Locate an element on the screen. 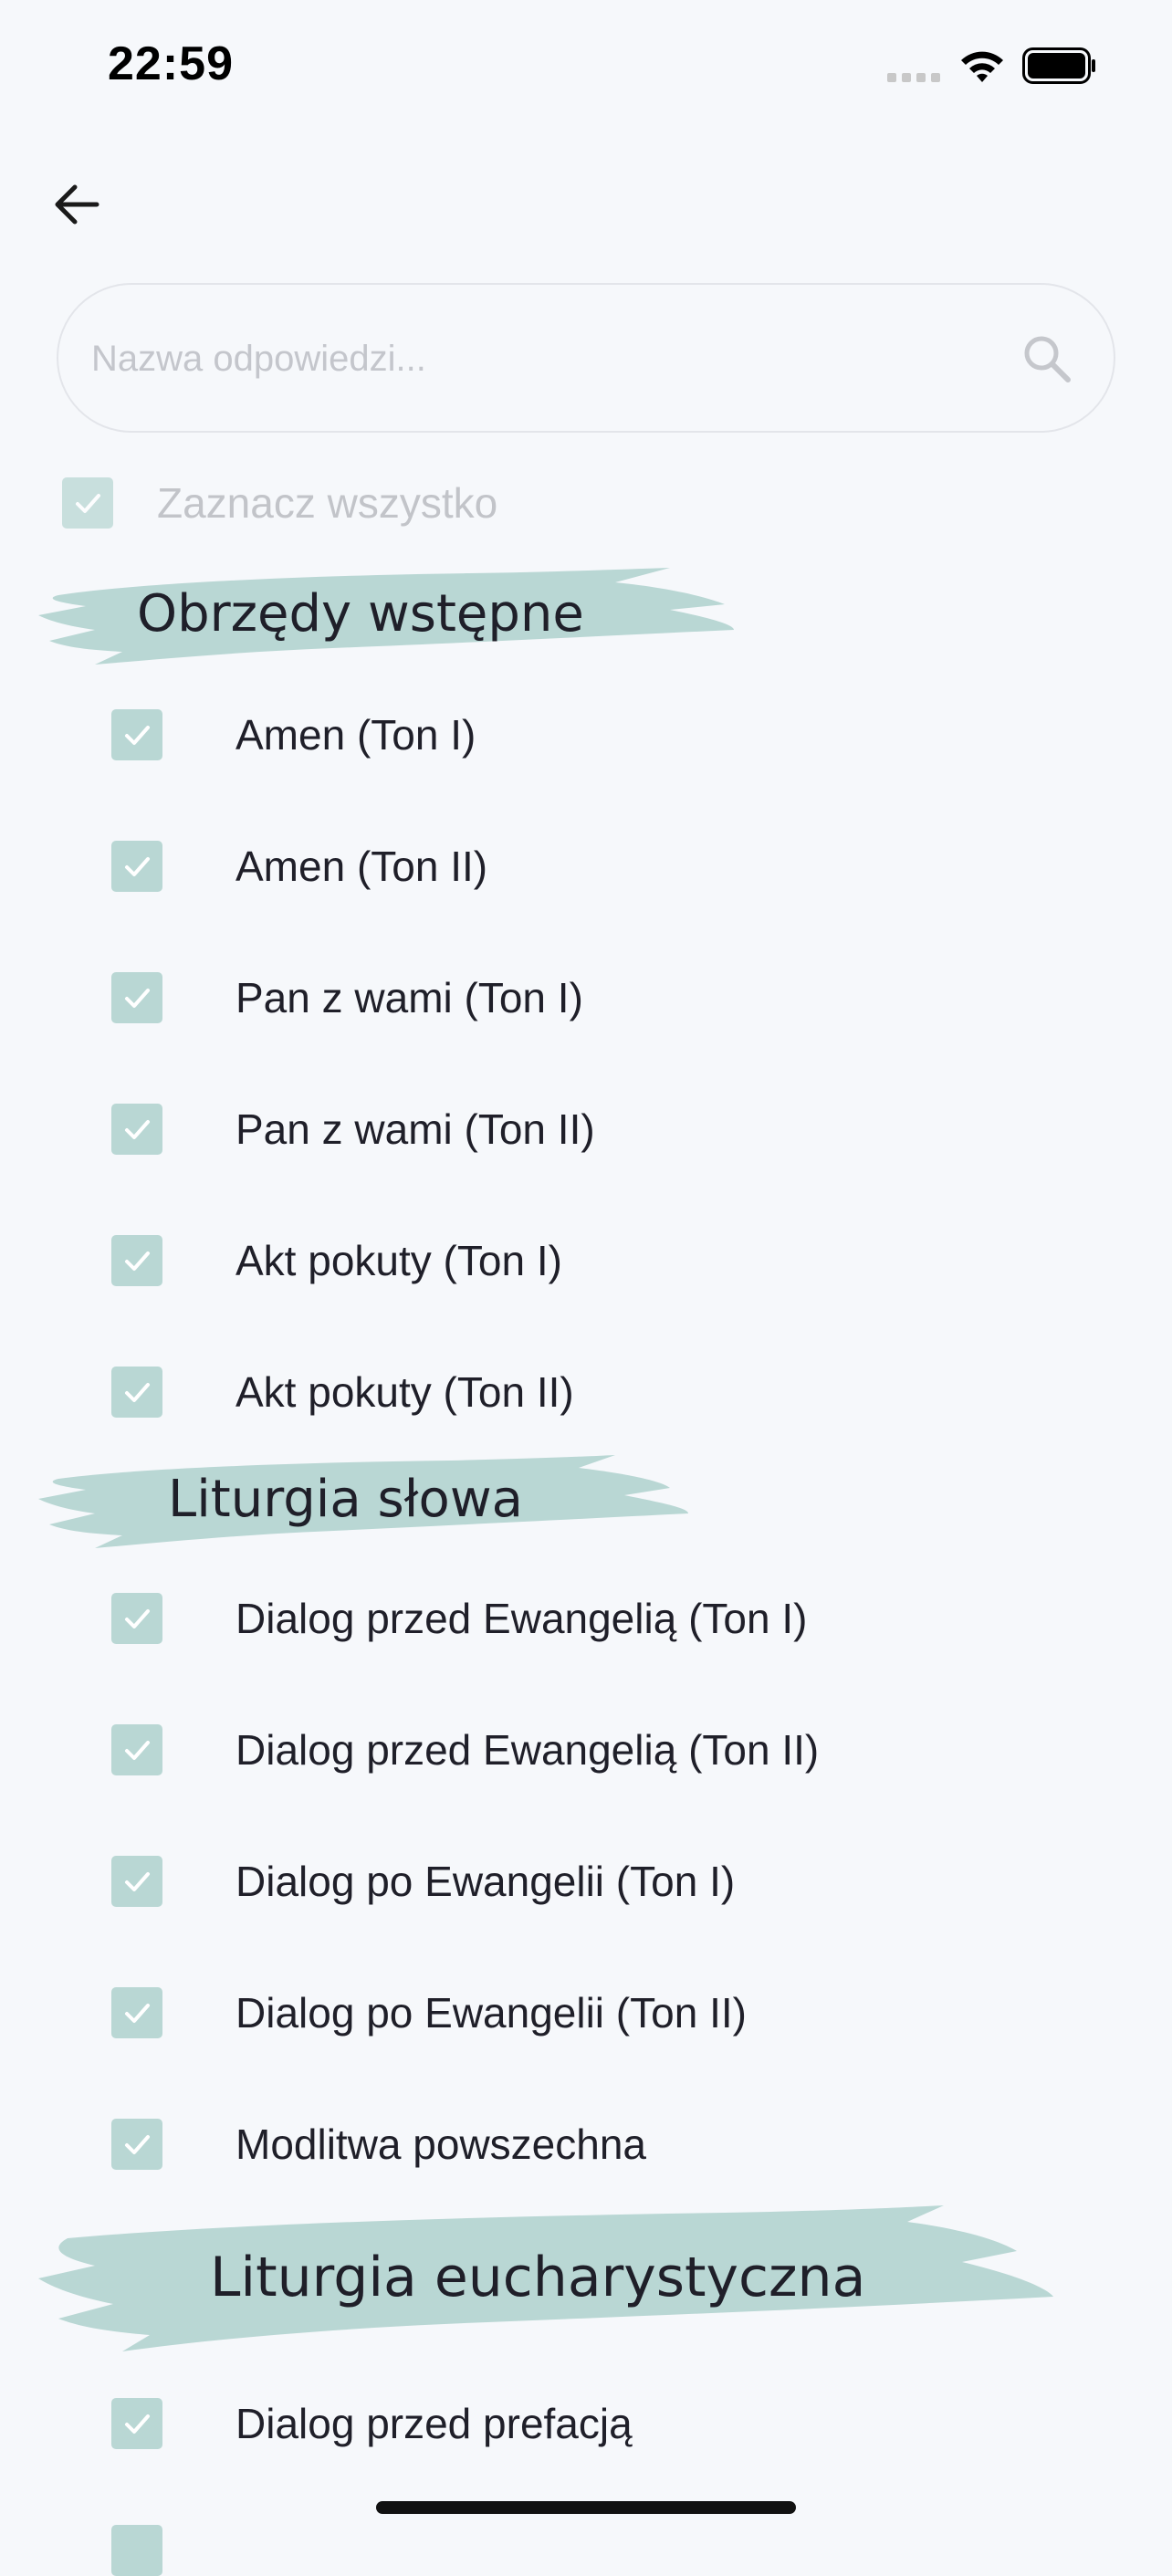 This screenshot has width=1172, height=2576. list-item: Modlitwa powszechna is located at coordinates (378, 2144).